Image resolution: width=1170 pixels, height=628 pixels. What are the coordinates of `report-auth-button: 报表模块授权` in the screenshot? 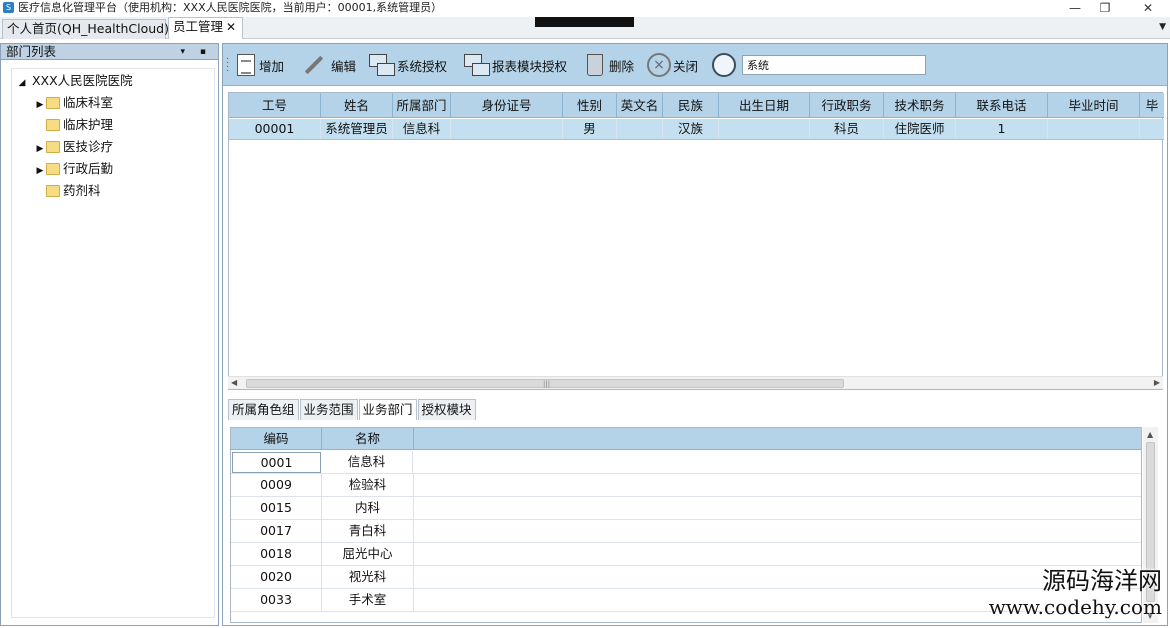 It's located at (515, 65).